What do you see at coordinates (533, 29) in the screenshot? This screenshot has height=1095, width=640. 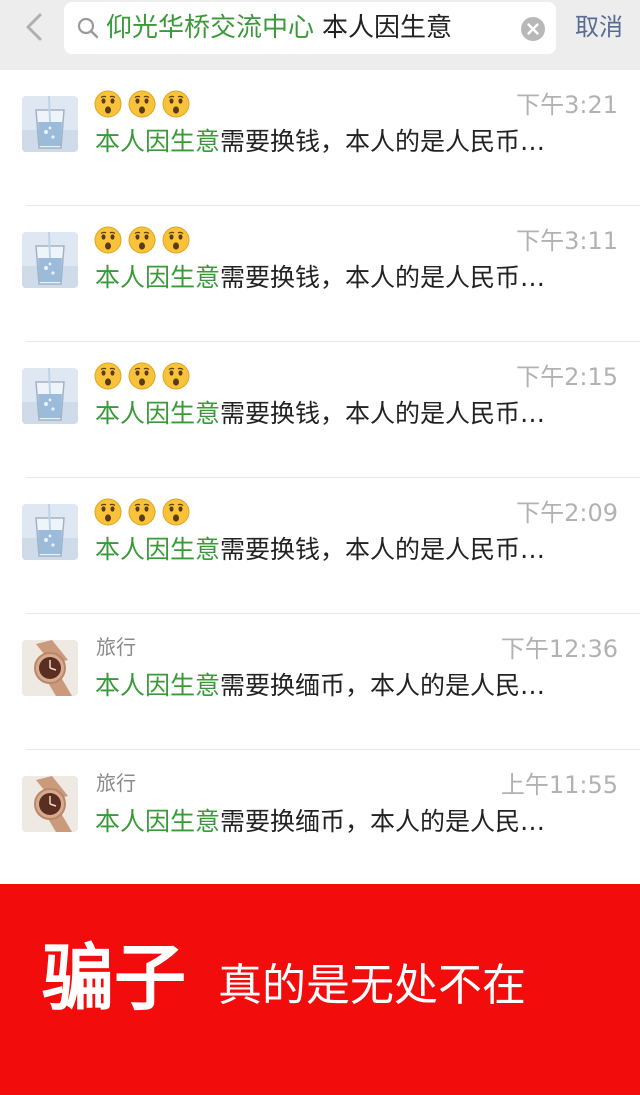 I see `clear-icon` at bounding box center [533, 29].